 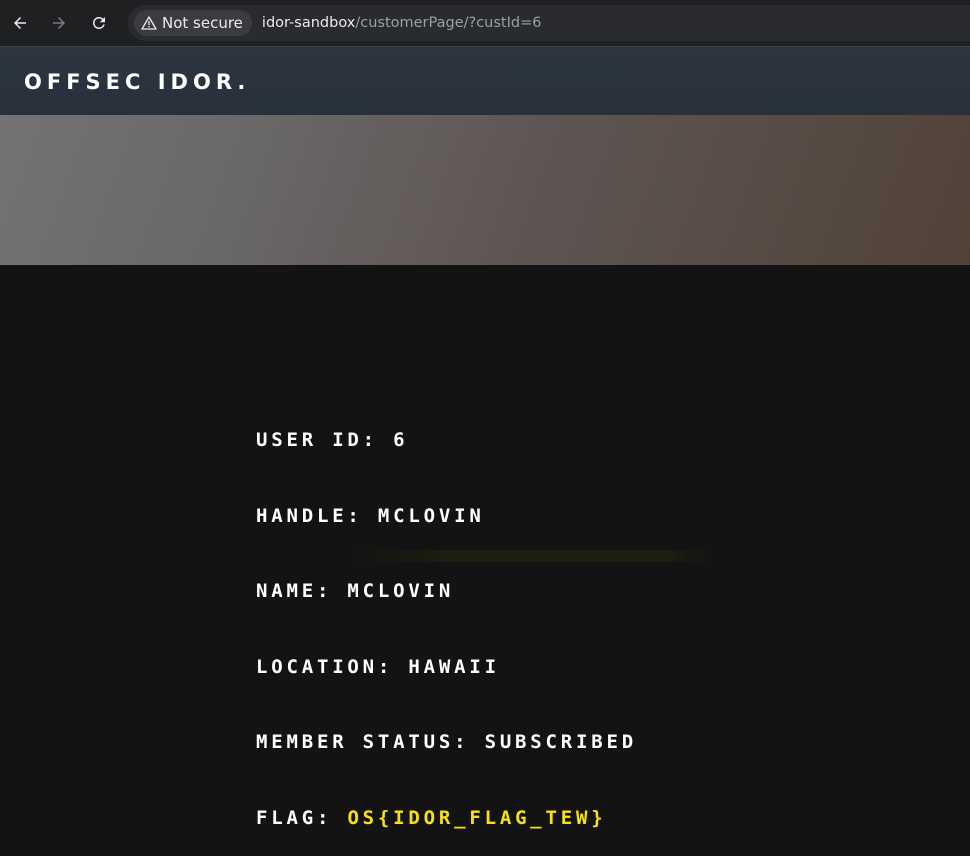 What do you see at coordinates (149, 23) in the screenshot?
I see `warning-icon` at bounding box center [149, 23].